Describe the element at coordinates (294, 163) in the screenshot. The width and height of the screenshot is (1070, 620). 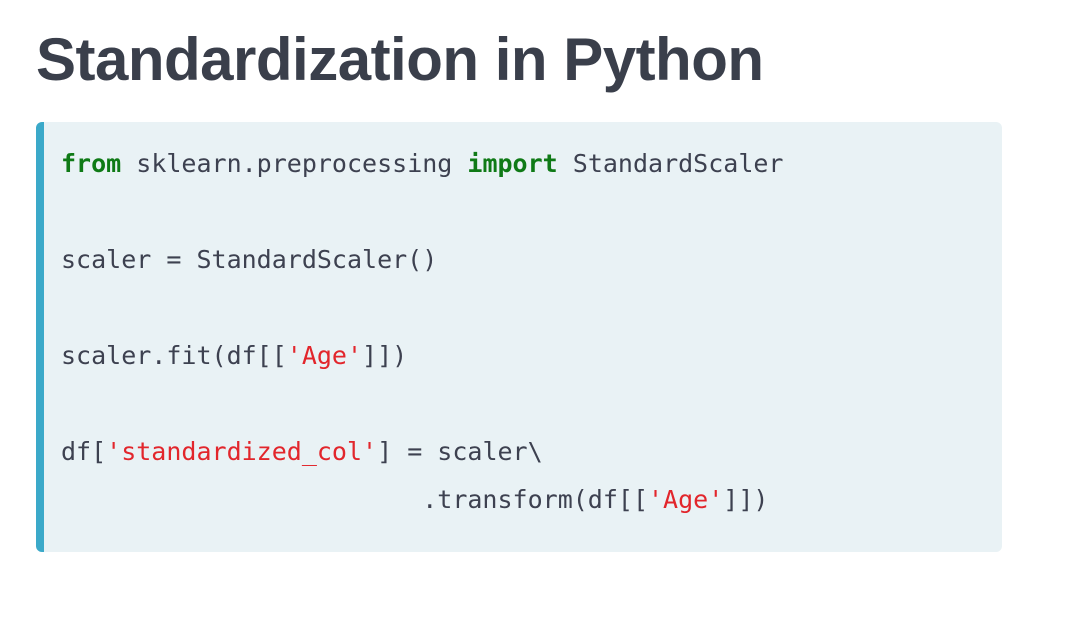
I see `module-name: sklearn.preprocessing` at that location.